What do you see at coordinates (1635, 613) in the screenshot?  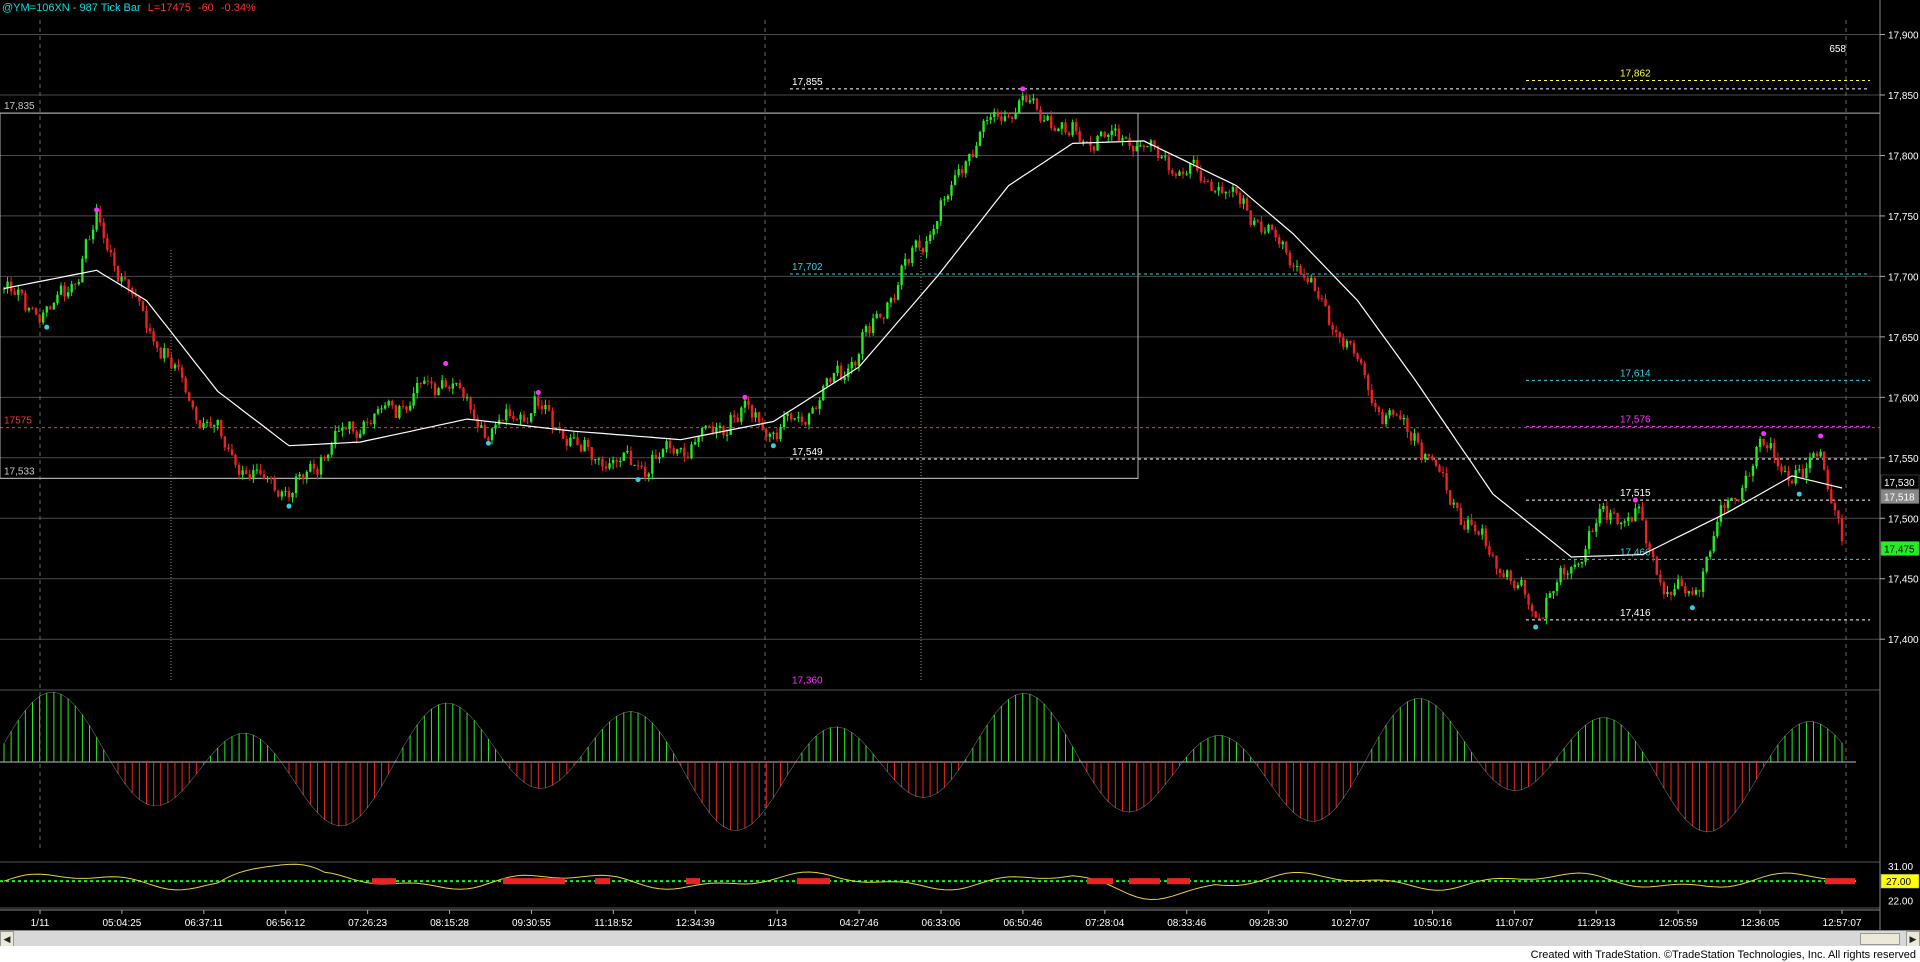 I see `level-label: 17,416` at bounding box center [1635, 613].